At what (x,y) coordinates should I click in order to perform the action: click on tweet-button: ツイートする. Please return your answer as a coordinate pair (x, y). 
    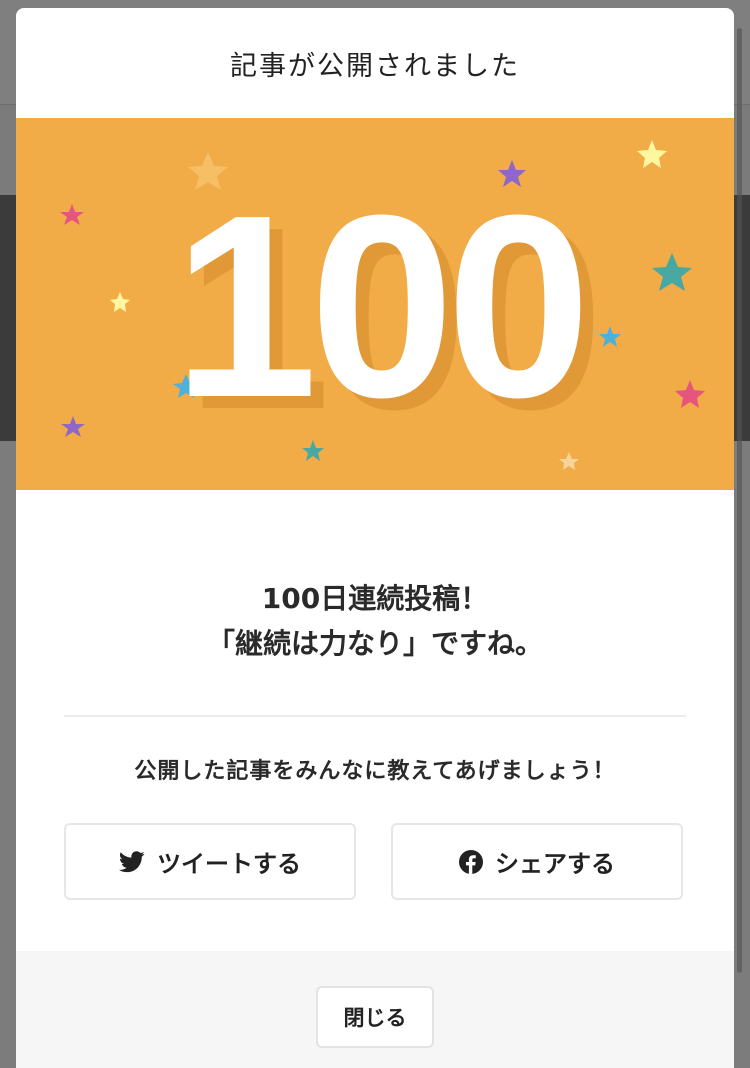
    Looking at the image, I should click on (210, 861).